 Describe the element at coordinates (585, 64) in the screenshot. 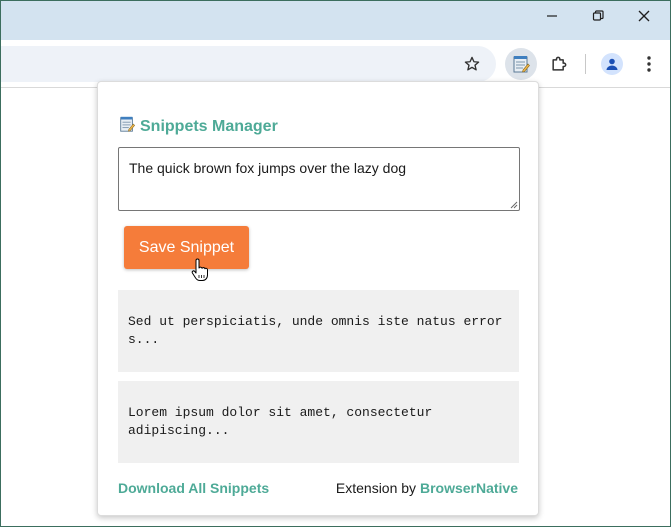

I see `toolbar-divider` at that location.